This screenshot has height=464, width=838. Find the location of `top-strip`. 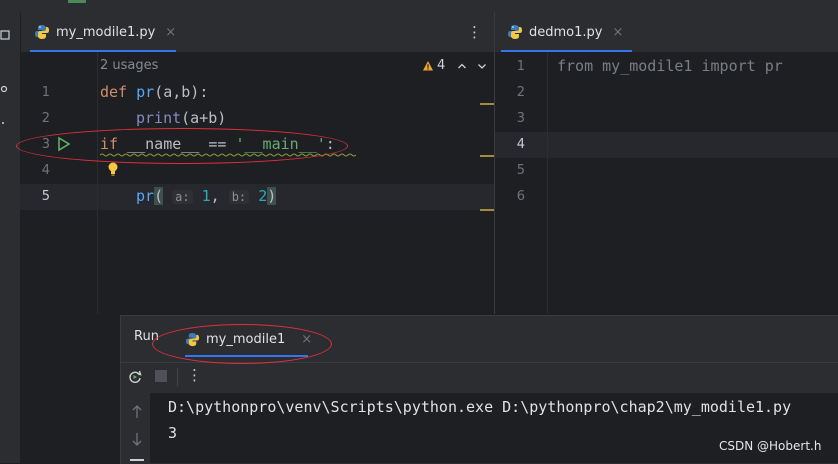

top-strip is located at coordinates (419, 6).